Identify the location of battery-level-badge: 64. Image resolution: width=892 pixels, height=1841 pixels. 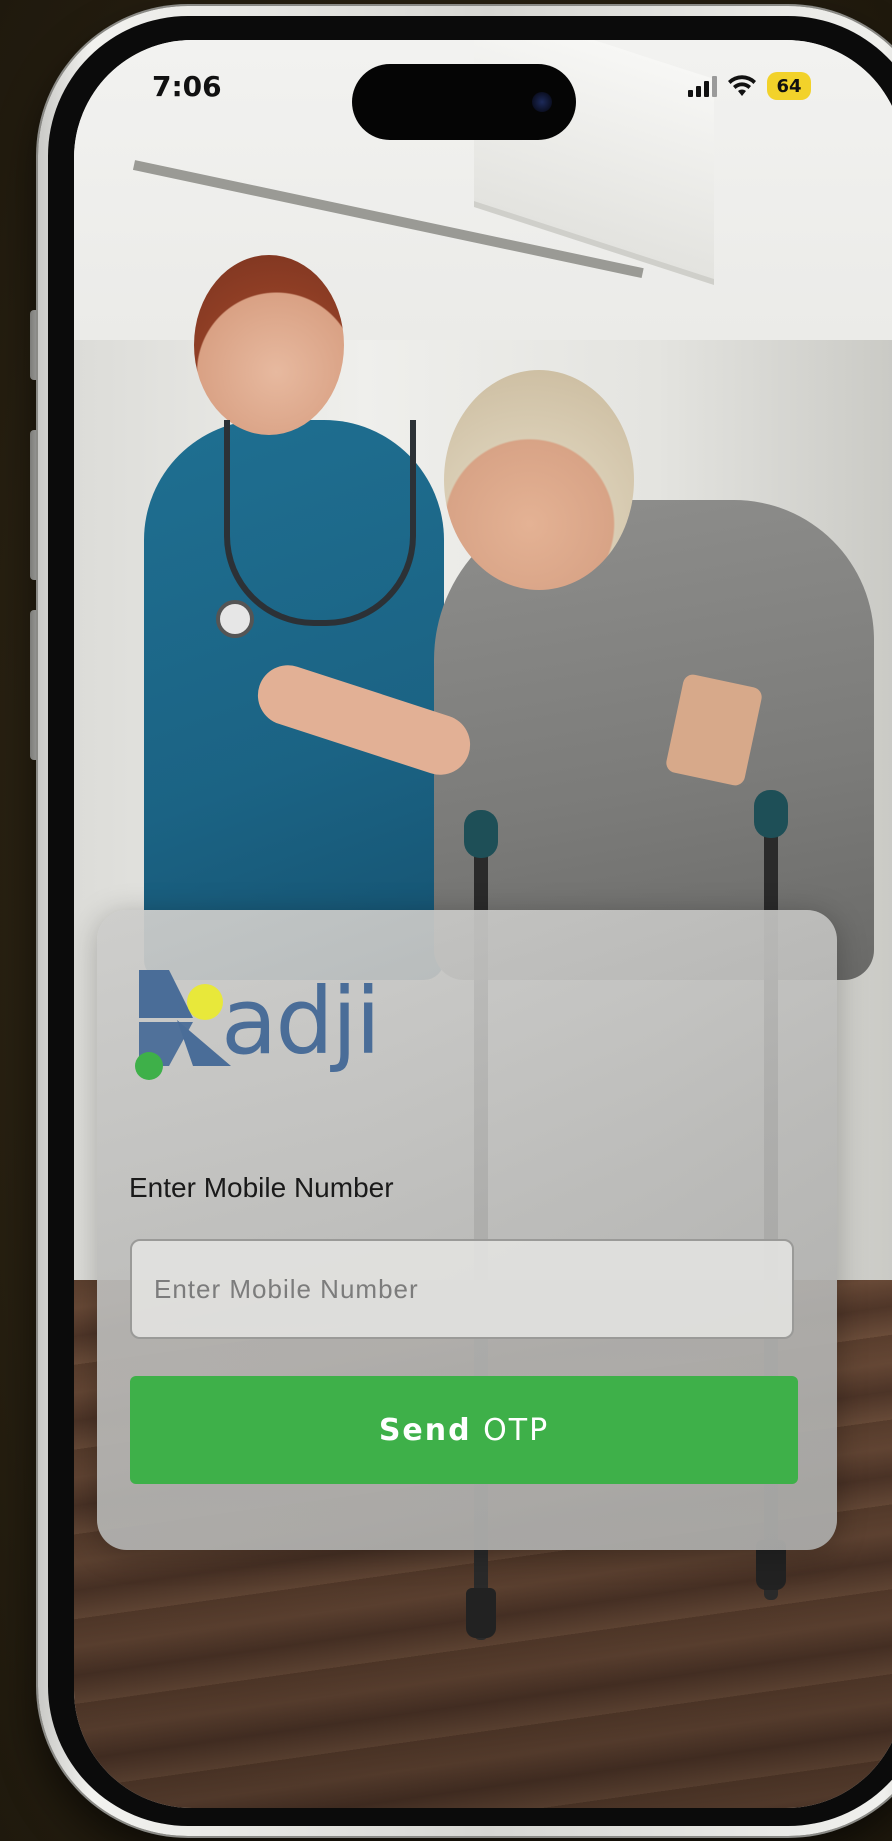
(789, 86).